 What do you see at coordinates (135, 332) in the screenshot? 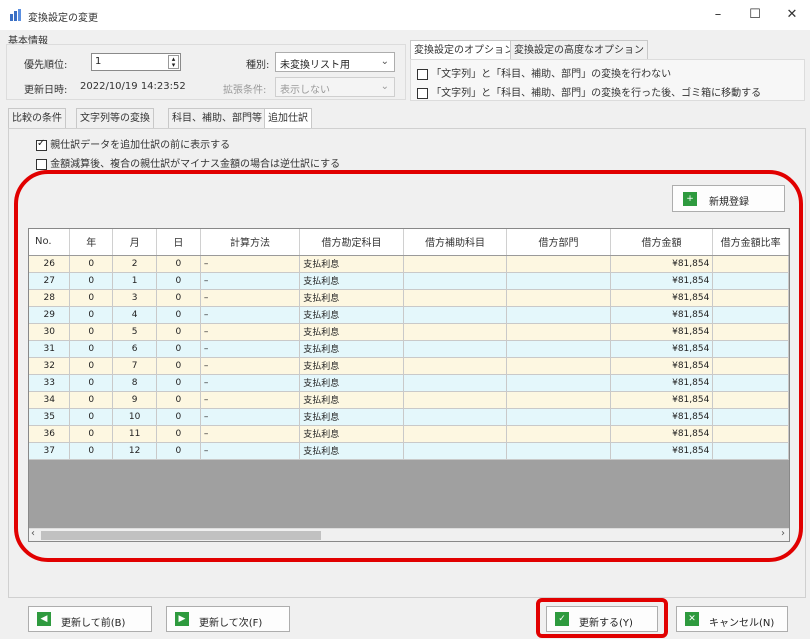
I see `cell-month: 5` at bounding box center [135, 332].